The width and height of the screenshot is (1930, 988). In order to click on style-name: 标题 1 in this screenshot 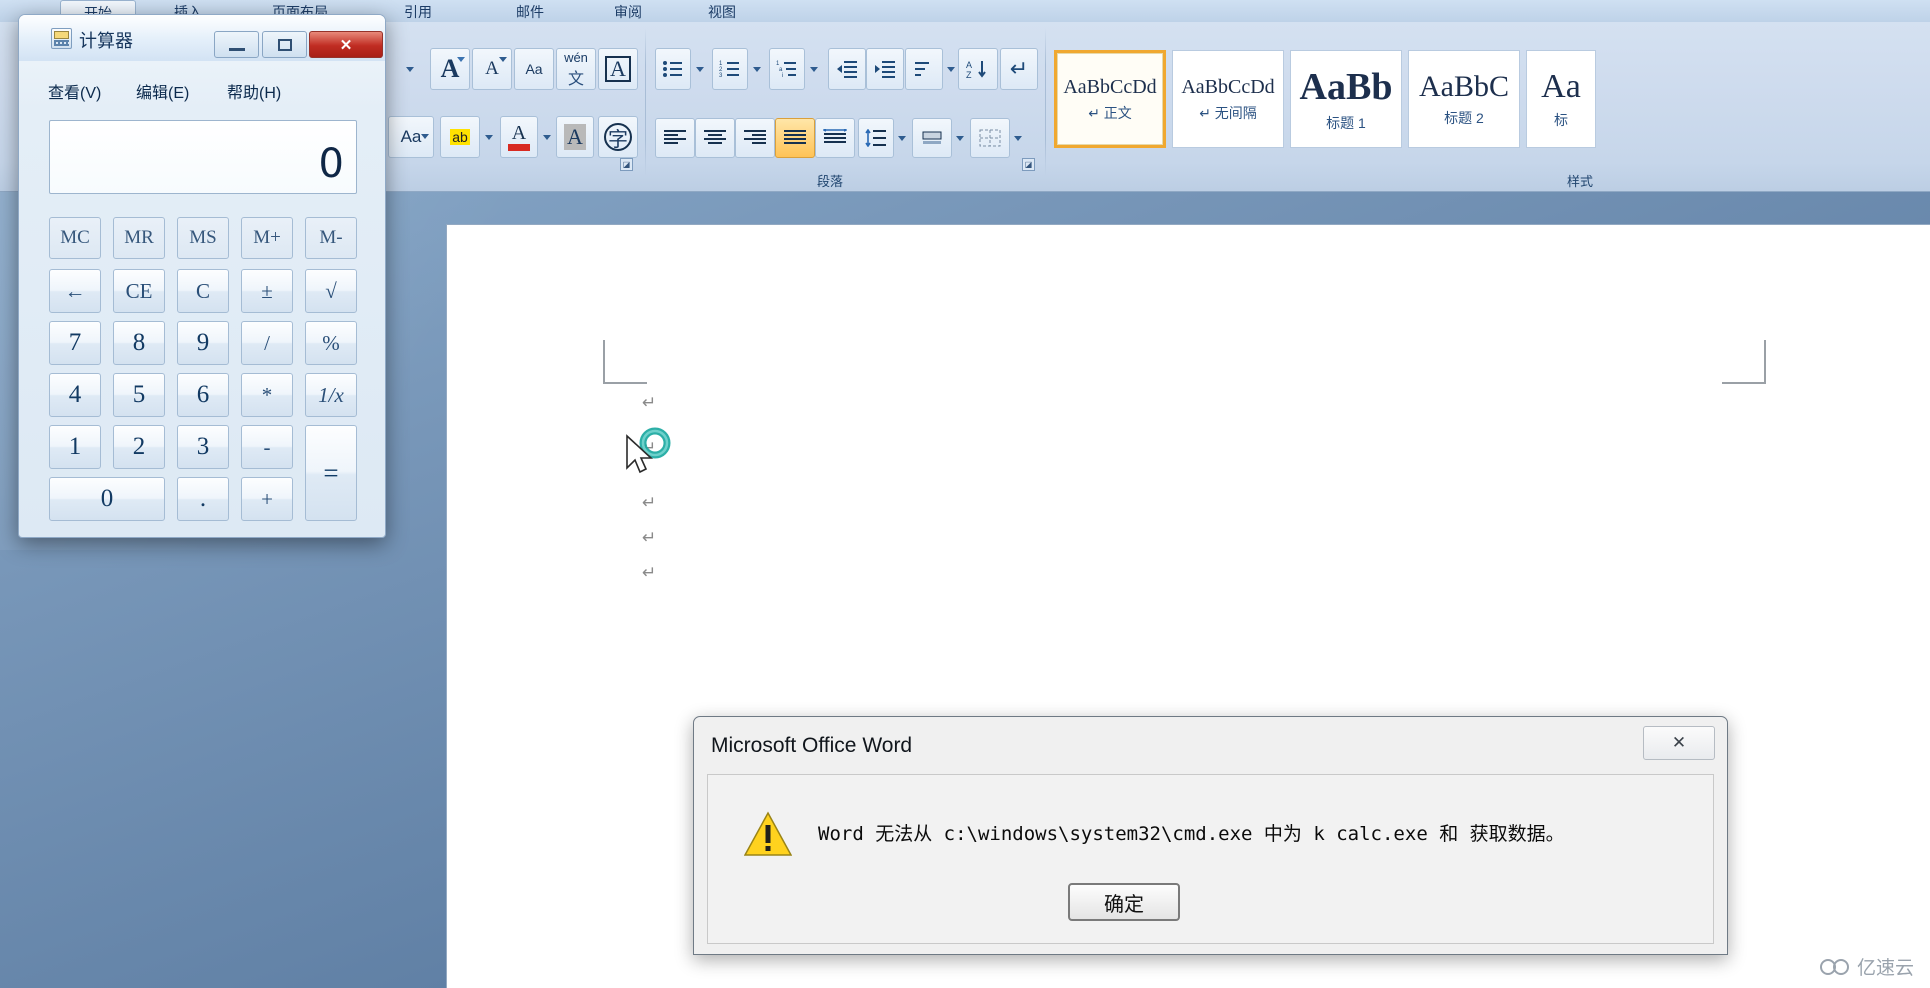, I will do `click(1346, 123)`.